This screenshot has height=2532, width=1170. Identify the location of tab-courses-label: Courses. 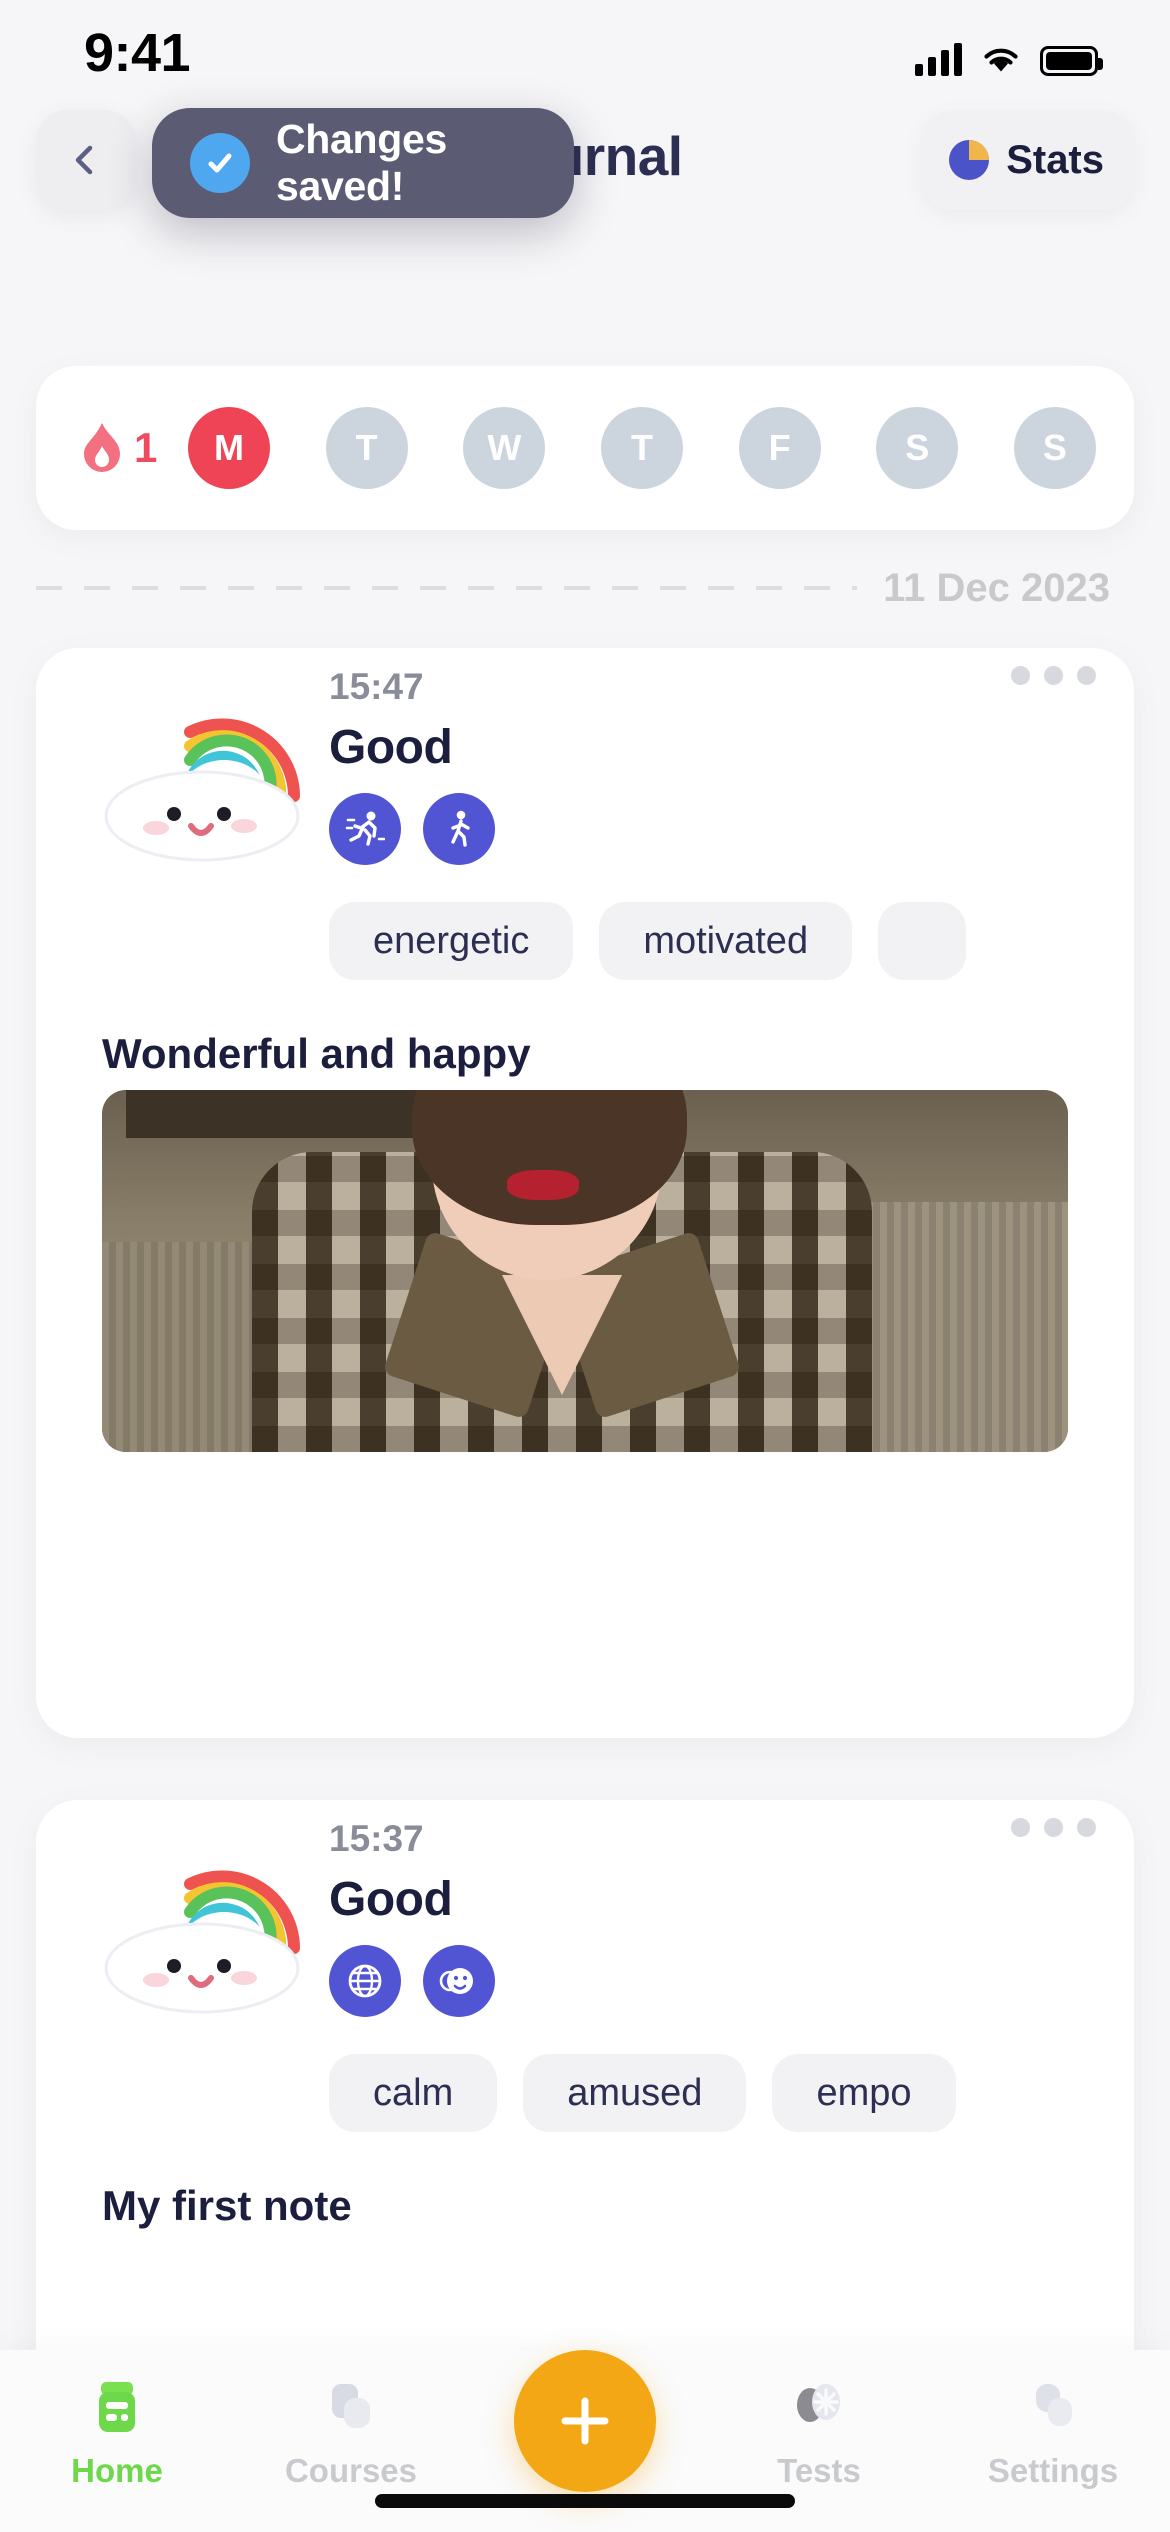
(351, 2470).